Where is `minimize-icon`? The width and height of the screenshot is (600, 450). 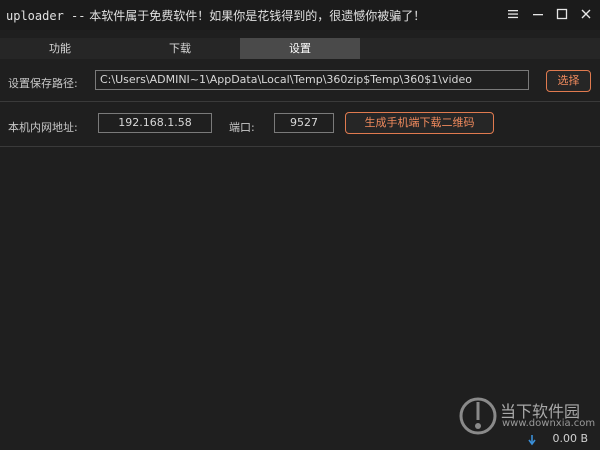 minimize-icon is located at coordinates (538, 14).